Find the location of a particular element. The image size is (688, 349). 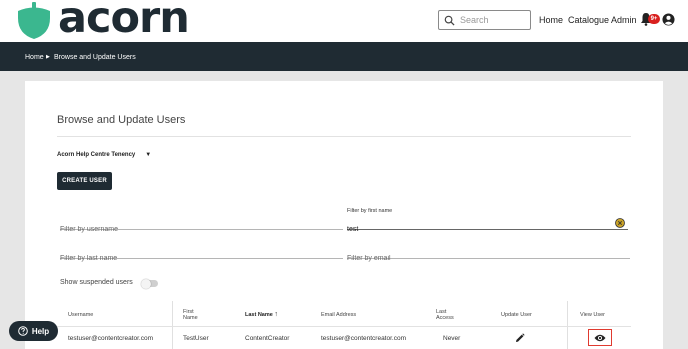

page-title: Browse and Update Users is located at coordinates (121, 120).